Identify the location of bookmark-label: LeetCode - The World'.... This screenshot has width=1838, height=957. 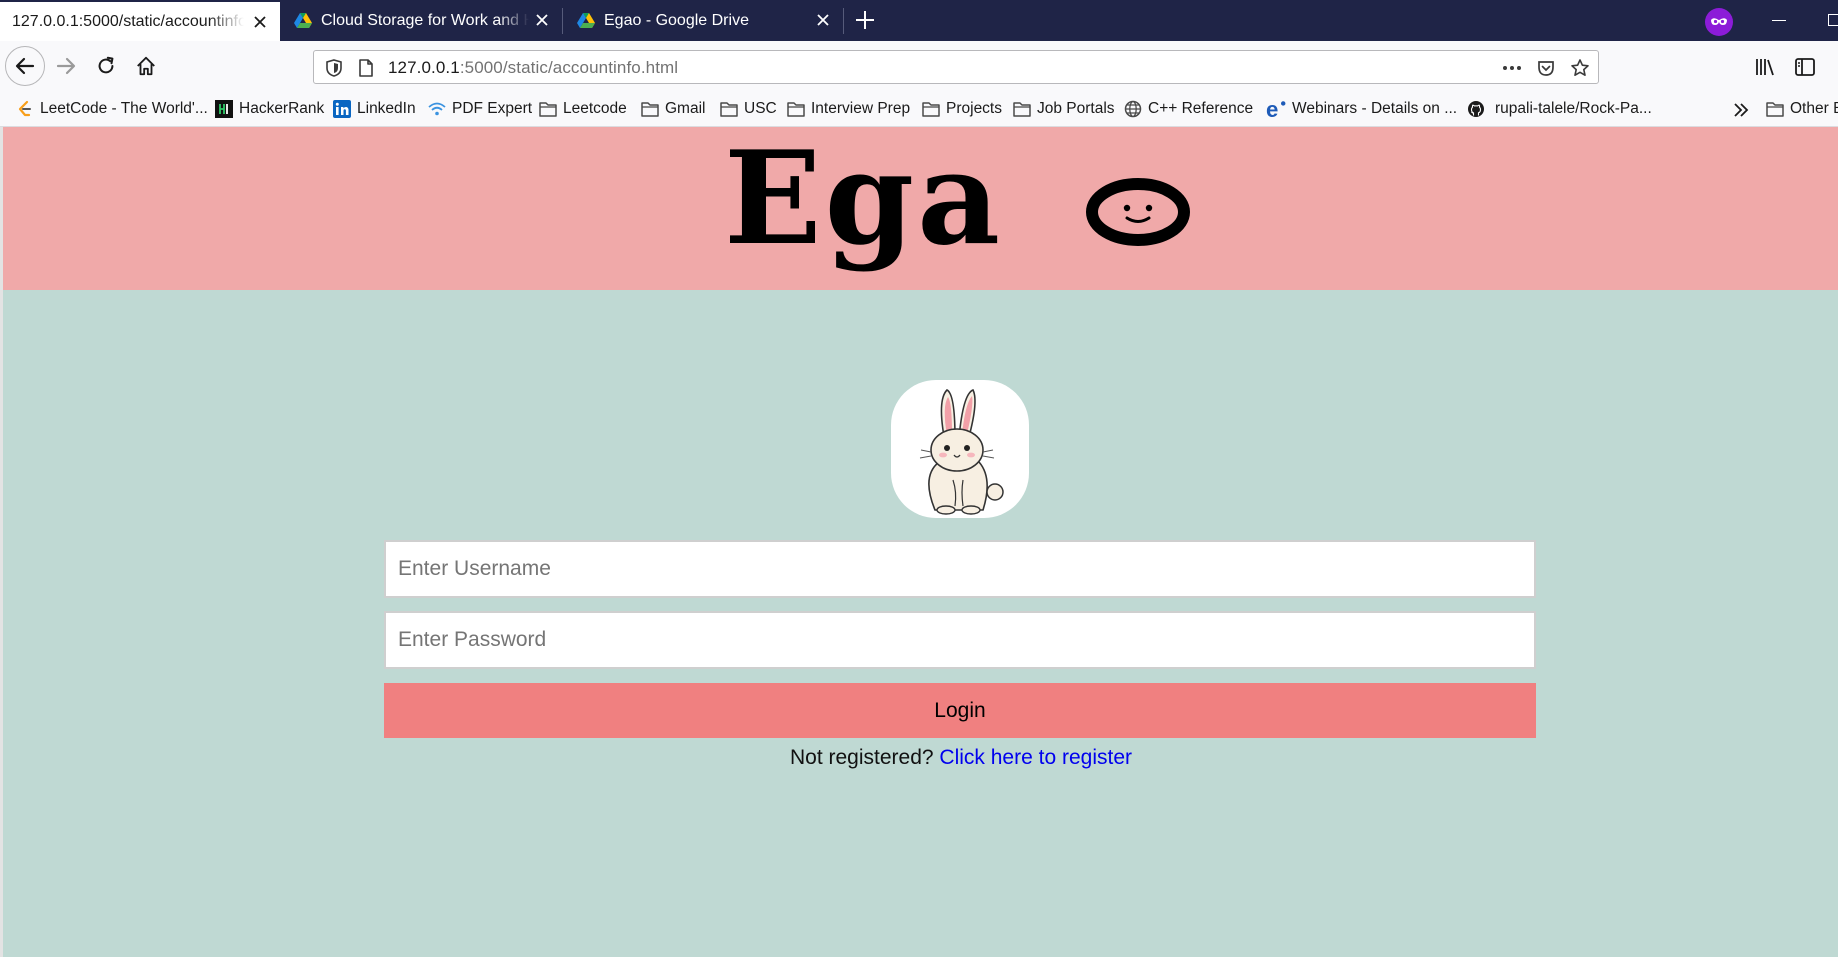
(124, 108).